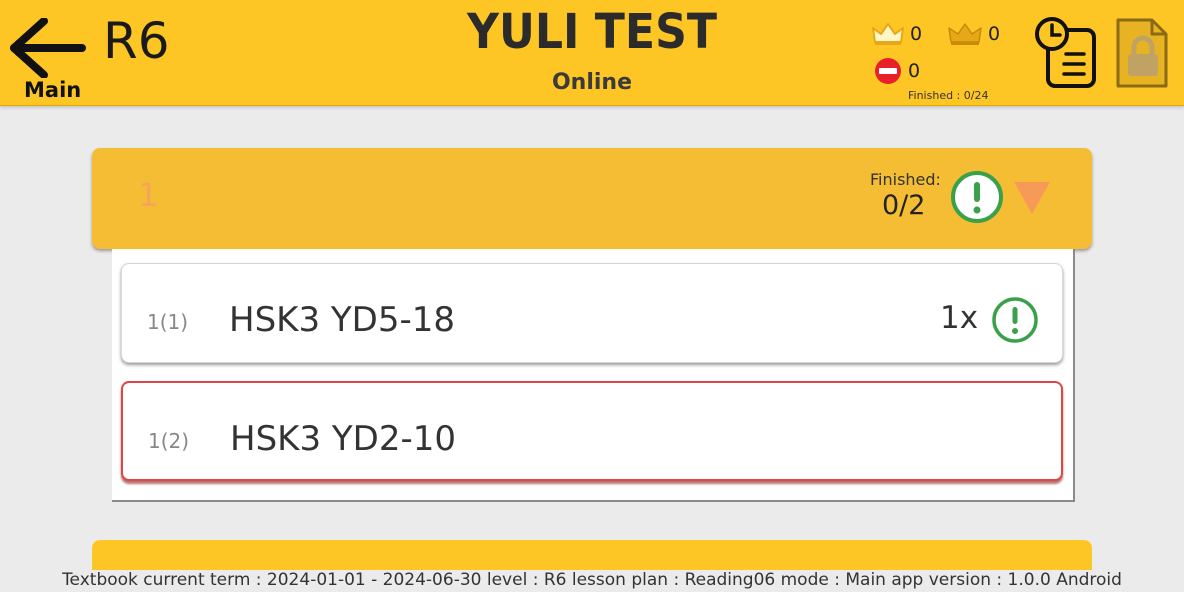  What do you see at coordinates (592, 82) in the screenshot?
I see `connection-status: Online` at bounding box center [592, 82].